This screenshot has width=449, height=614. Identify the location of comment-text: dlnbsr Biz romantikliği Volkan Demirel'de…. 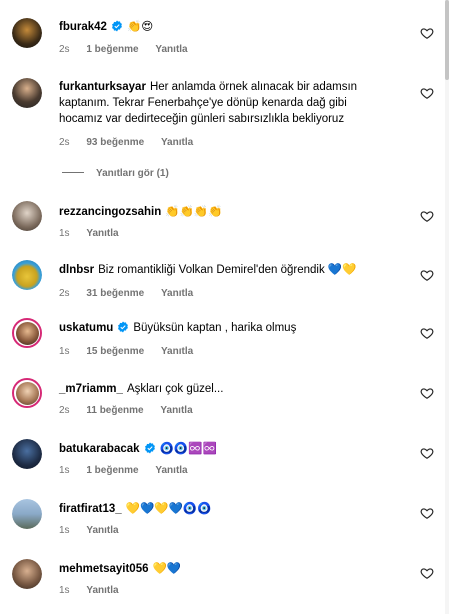
(224, 270).